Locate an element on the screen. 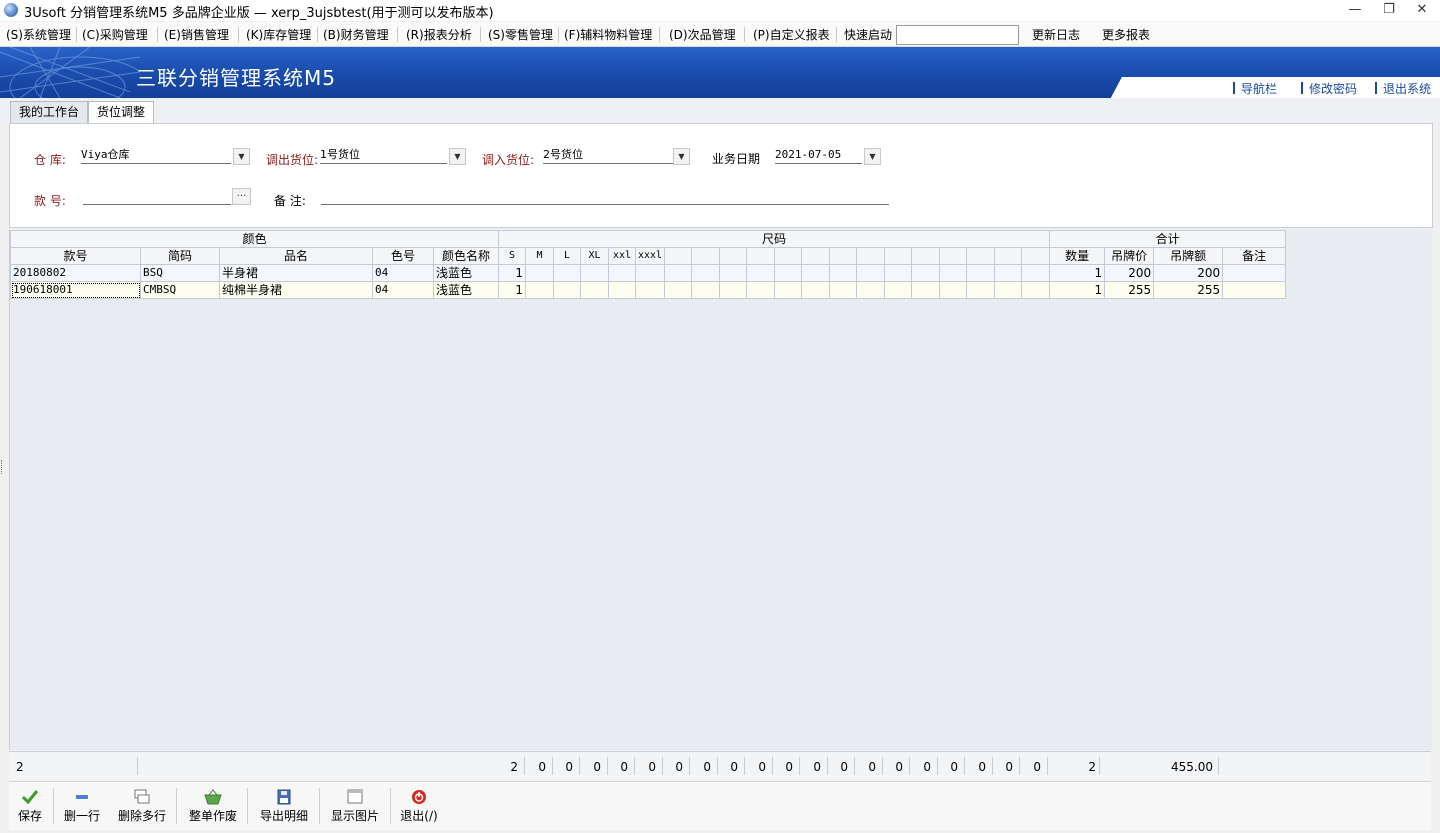 The width and height of the screenshot is (1440, 833). remark-input is located at coordinates (605, 197).